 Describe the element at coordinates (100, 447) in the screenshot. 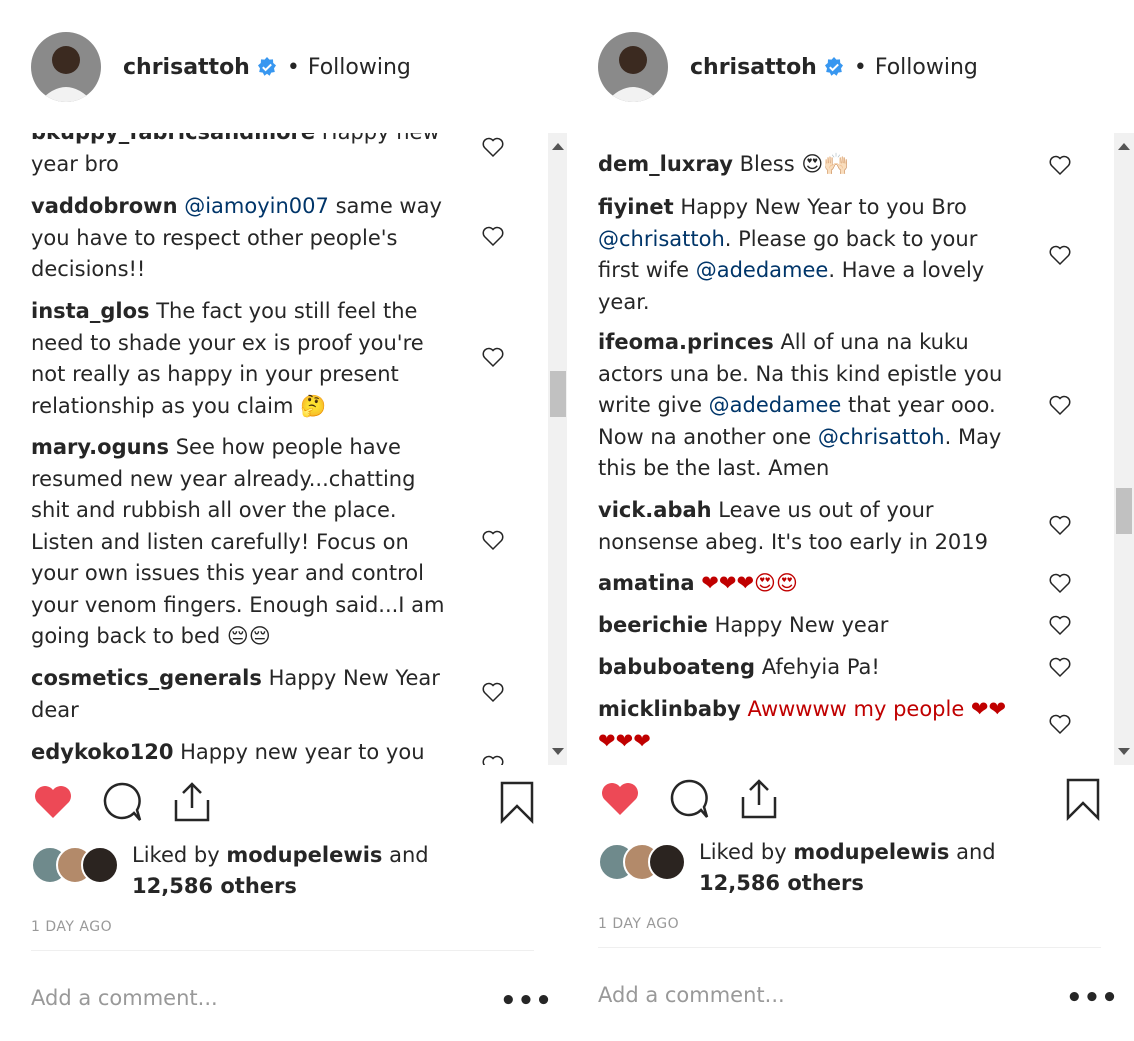

I see `comment-username: mary.oguns` at that location.